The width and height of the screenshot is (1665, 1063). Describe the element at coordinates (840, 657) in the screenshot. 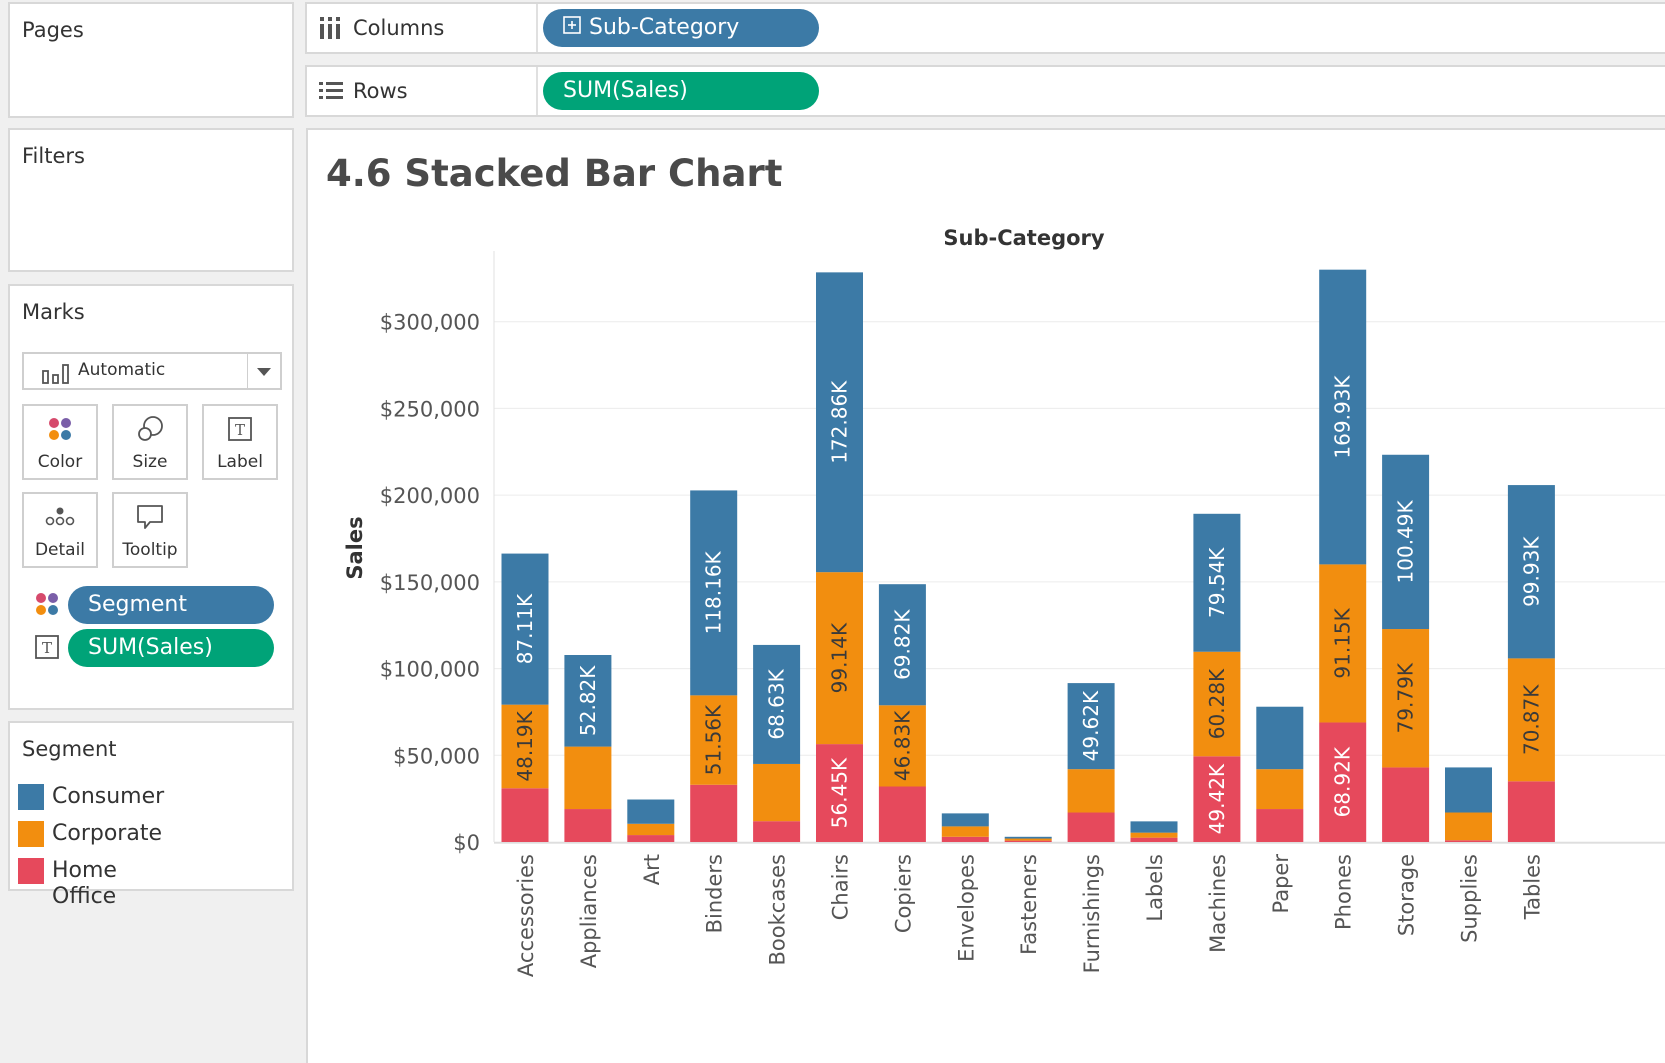

I see `data-label: 99.14K` at that location.